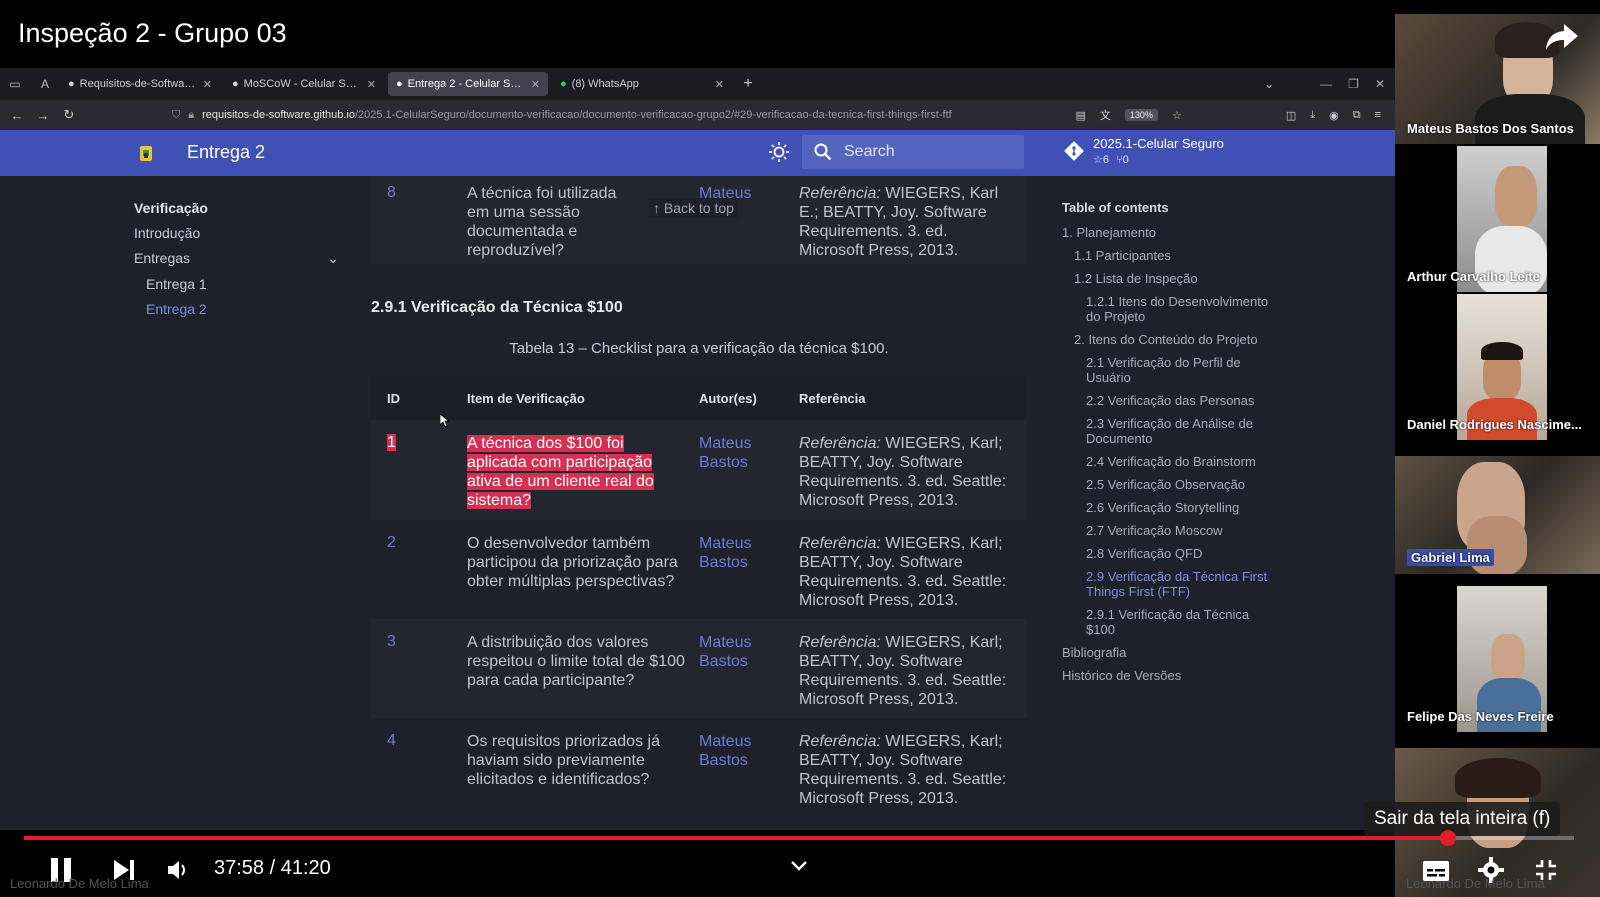  Describe the element at coordinates (1562, 36) in the screenshot. I see `share-icon` at that location.